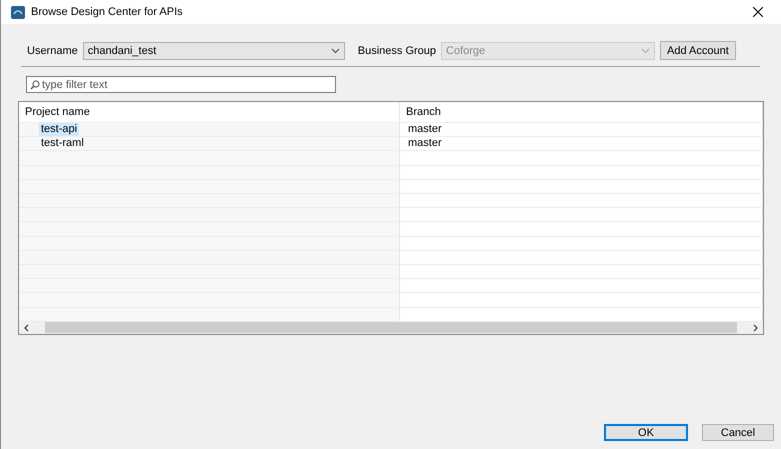 The image size is (781, 449). What do you see at coordinates (18, 12) in the screenshot?
I see `app-icon` at bounding box center [18, 12].